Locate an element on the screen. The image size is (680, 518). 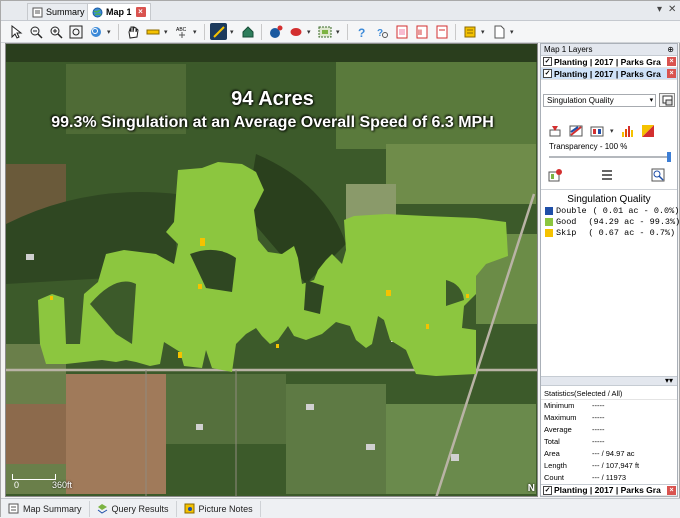
pdf-icon: ll is located at coordinates (421, 31).